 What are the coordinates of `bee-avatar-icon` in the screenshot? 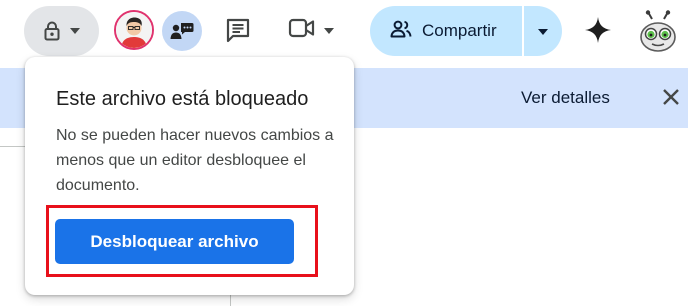 It's located at (658, 32).